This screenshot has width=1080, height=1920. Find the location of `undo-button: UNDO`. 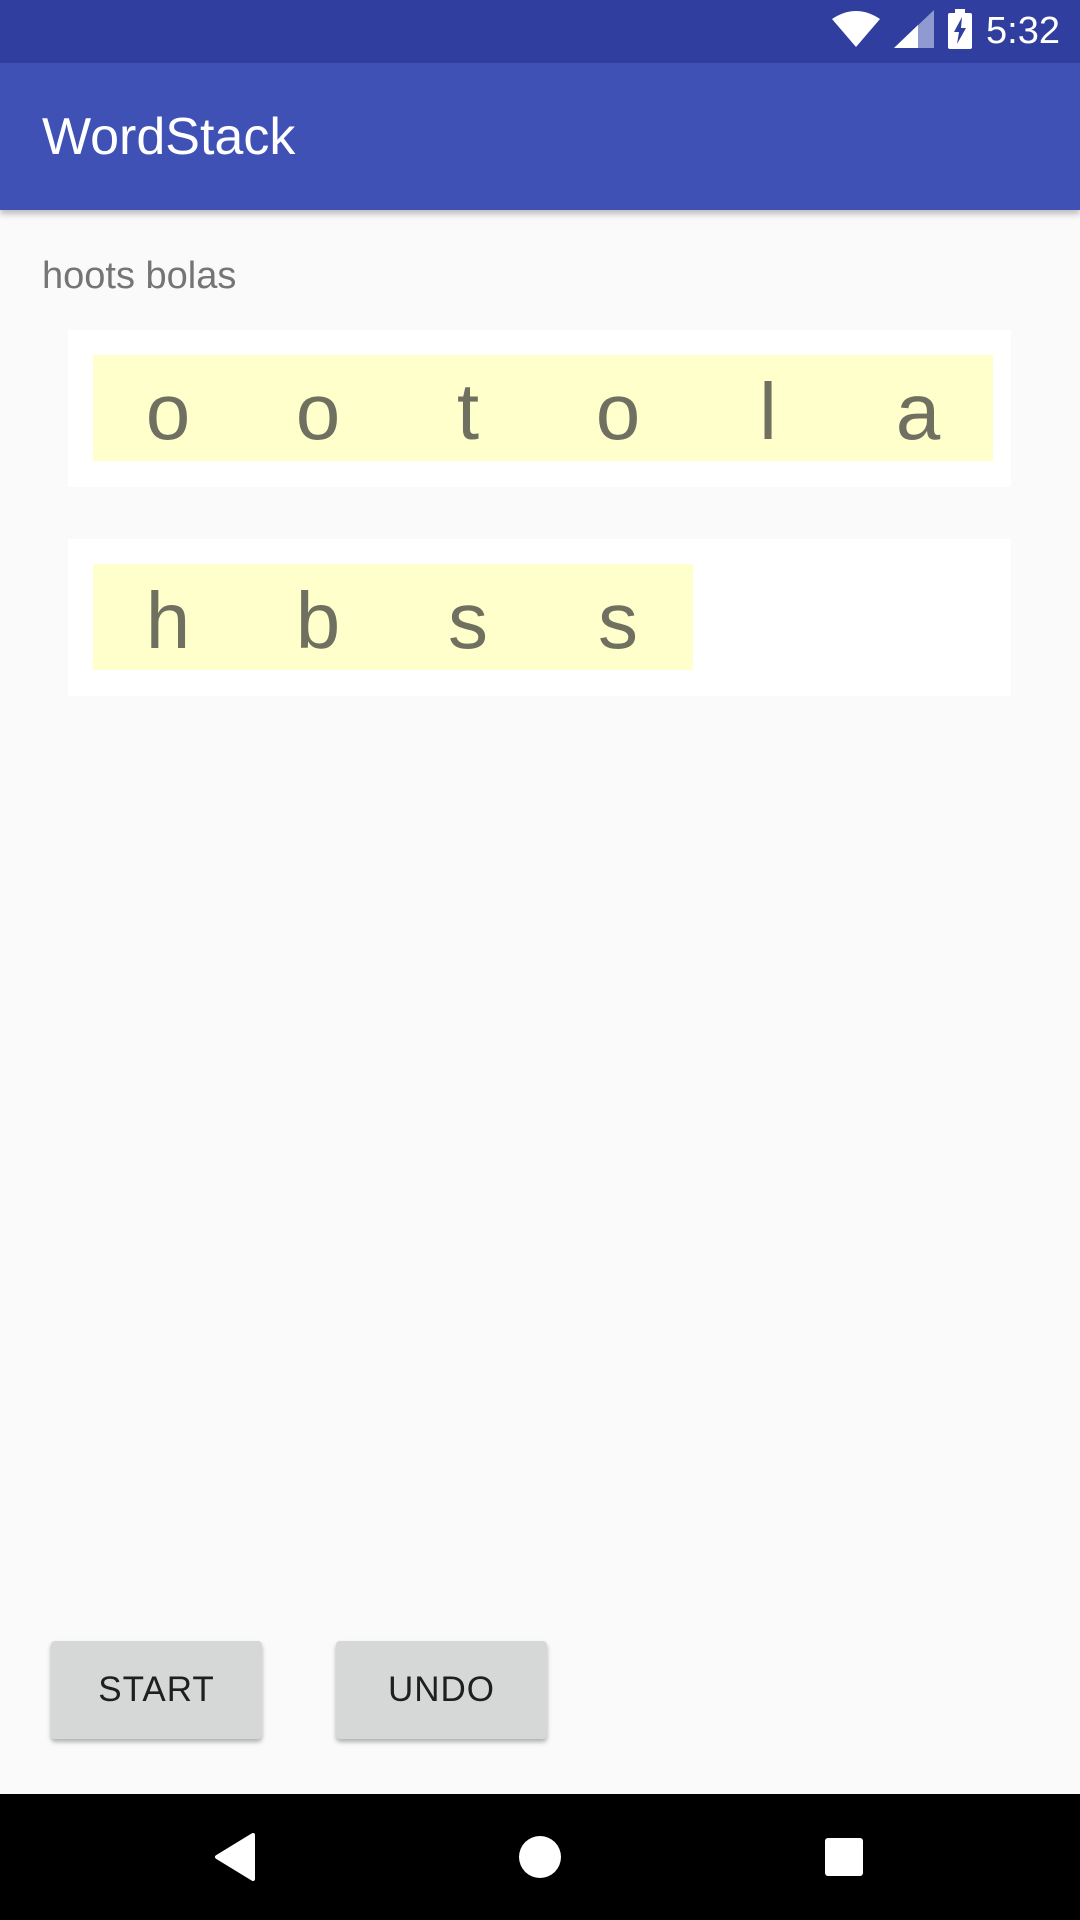

undo-button: UNDO is located at coordinates (441, 1690).